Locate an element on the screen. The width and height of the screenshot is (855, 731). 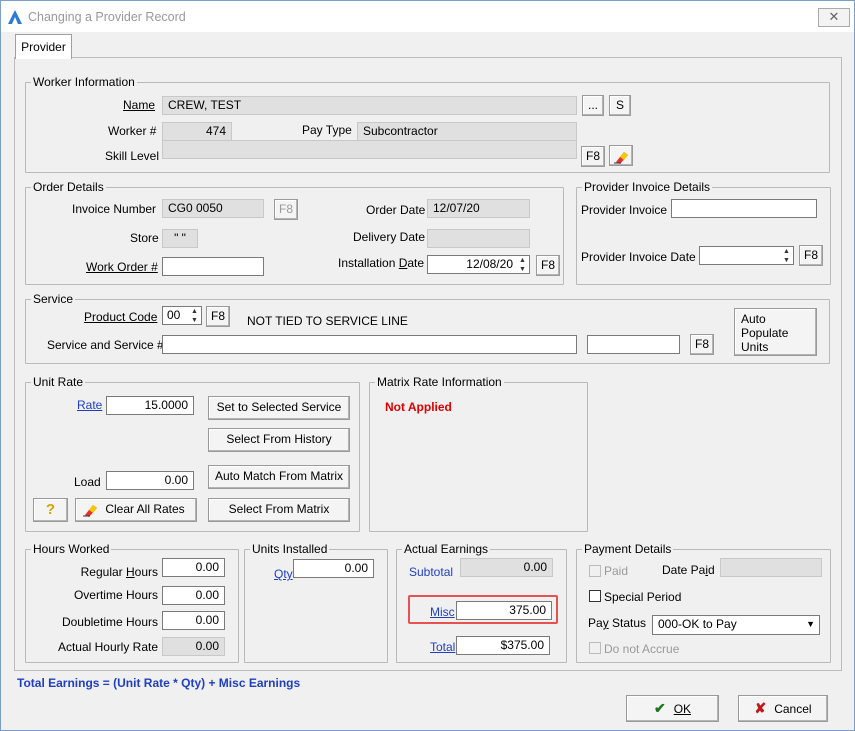
service-num-input is located at coordinates (633, 344).